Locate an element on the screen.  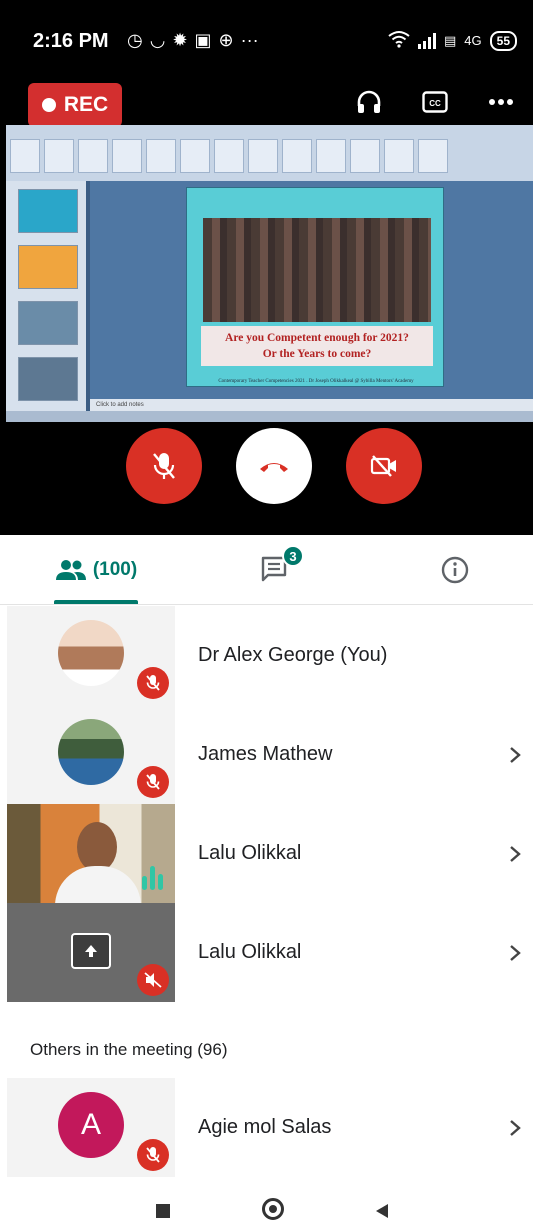
system-navigation-bar is located at coordinates (266, 1206).